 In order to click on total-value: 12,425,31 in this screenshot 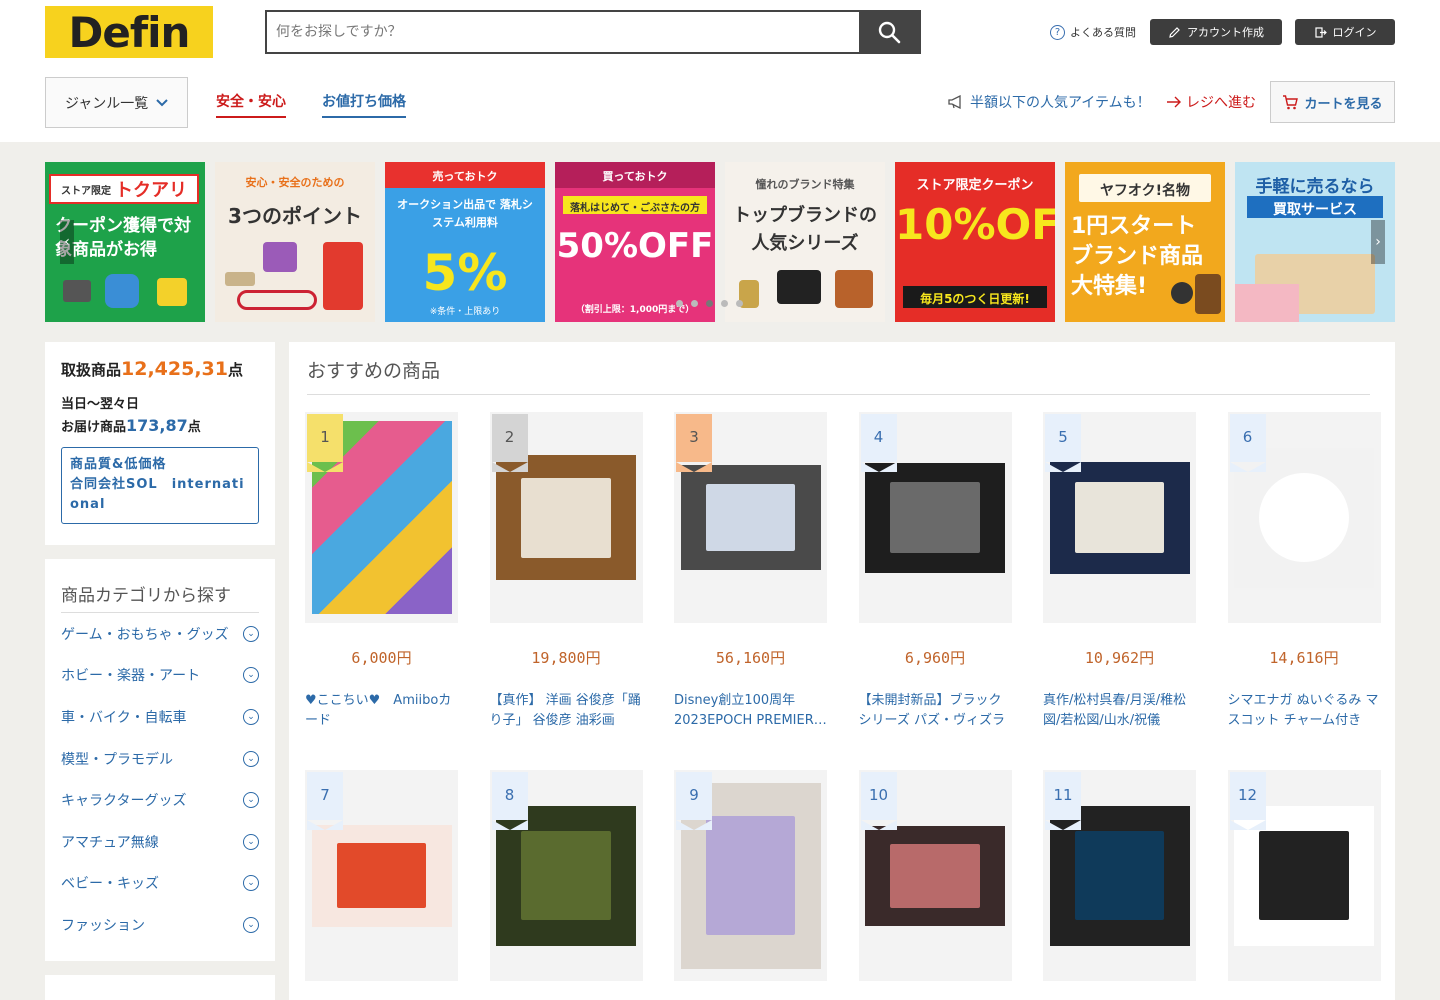, I will do `click(174, 369)`.